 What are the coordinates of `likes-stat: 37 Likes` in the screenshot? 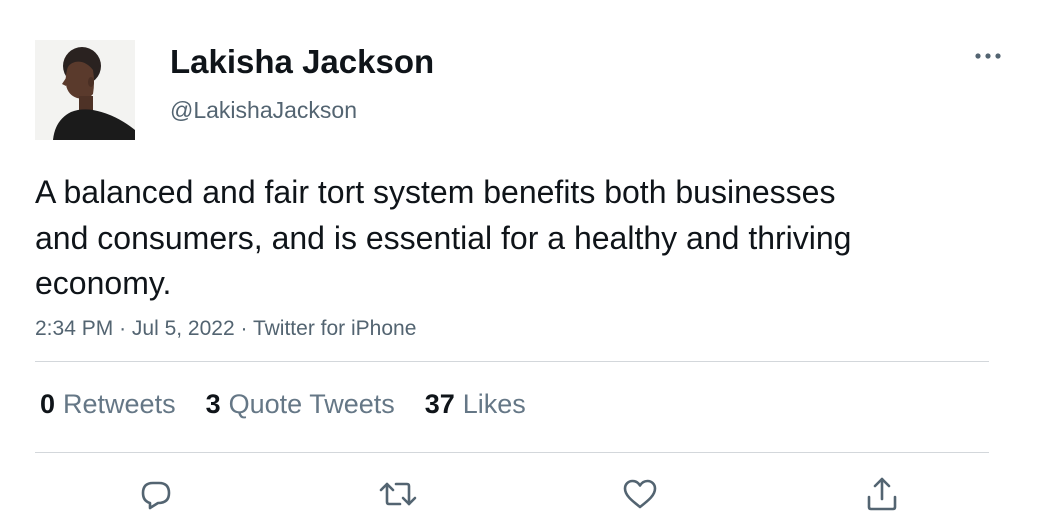 It's located at (475, 404).